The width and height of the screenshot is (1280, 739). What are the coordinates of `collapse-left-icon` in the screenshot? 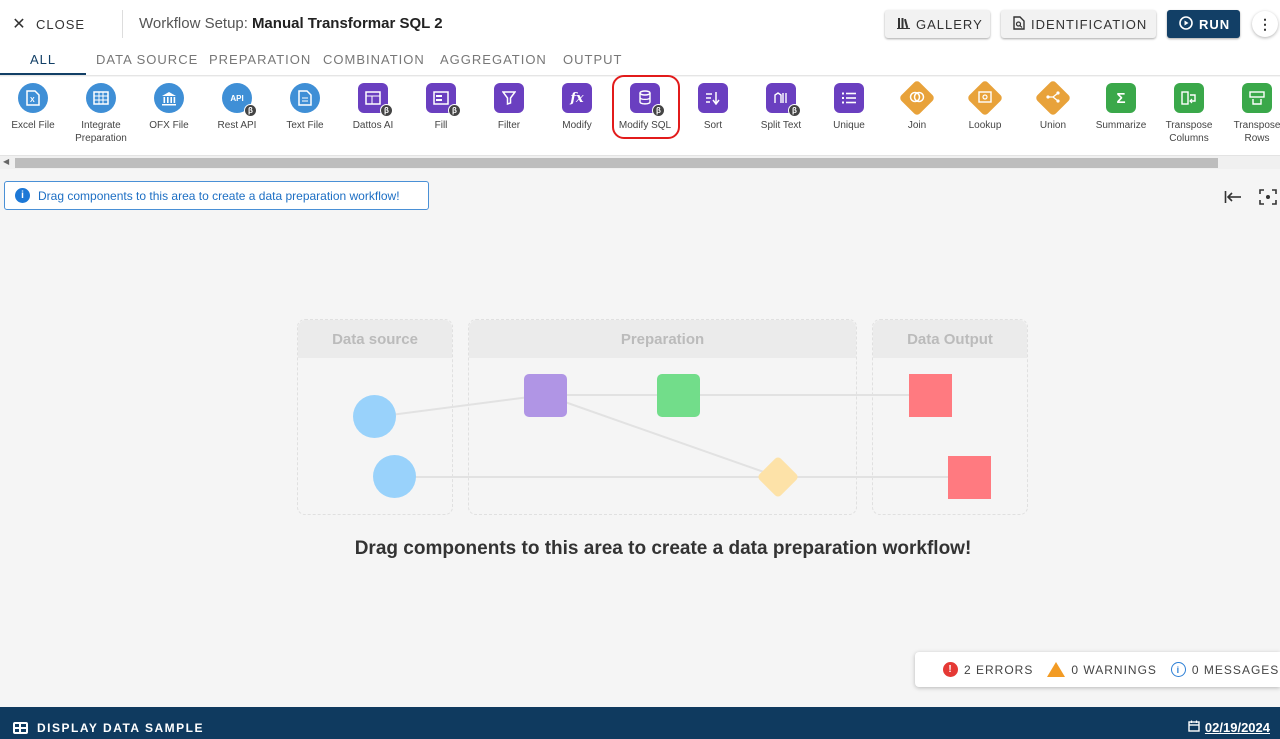 It's located at (1233, 199).